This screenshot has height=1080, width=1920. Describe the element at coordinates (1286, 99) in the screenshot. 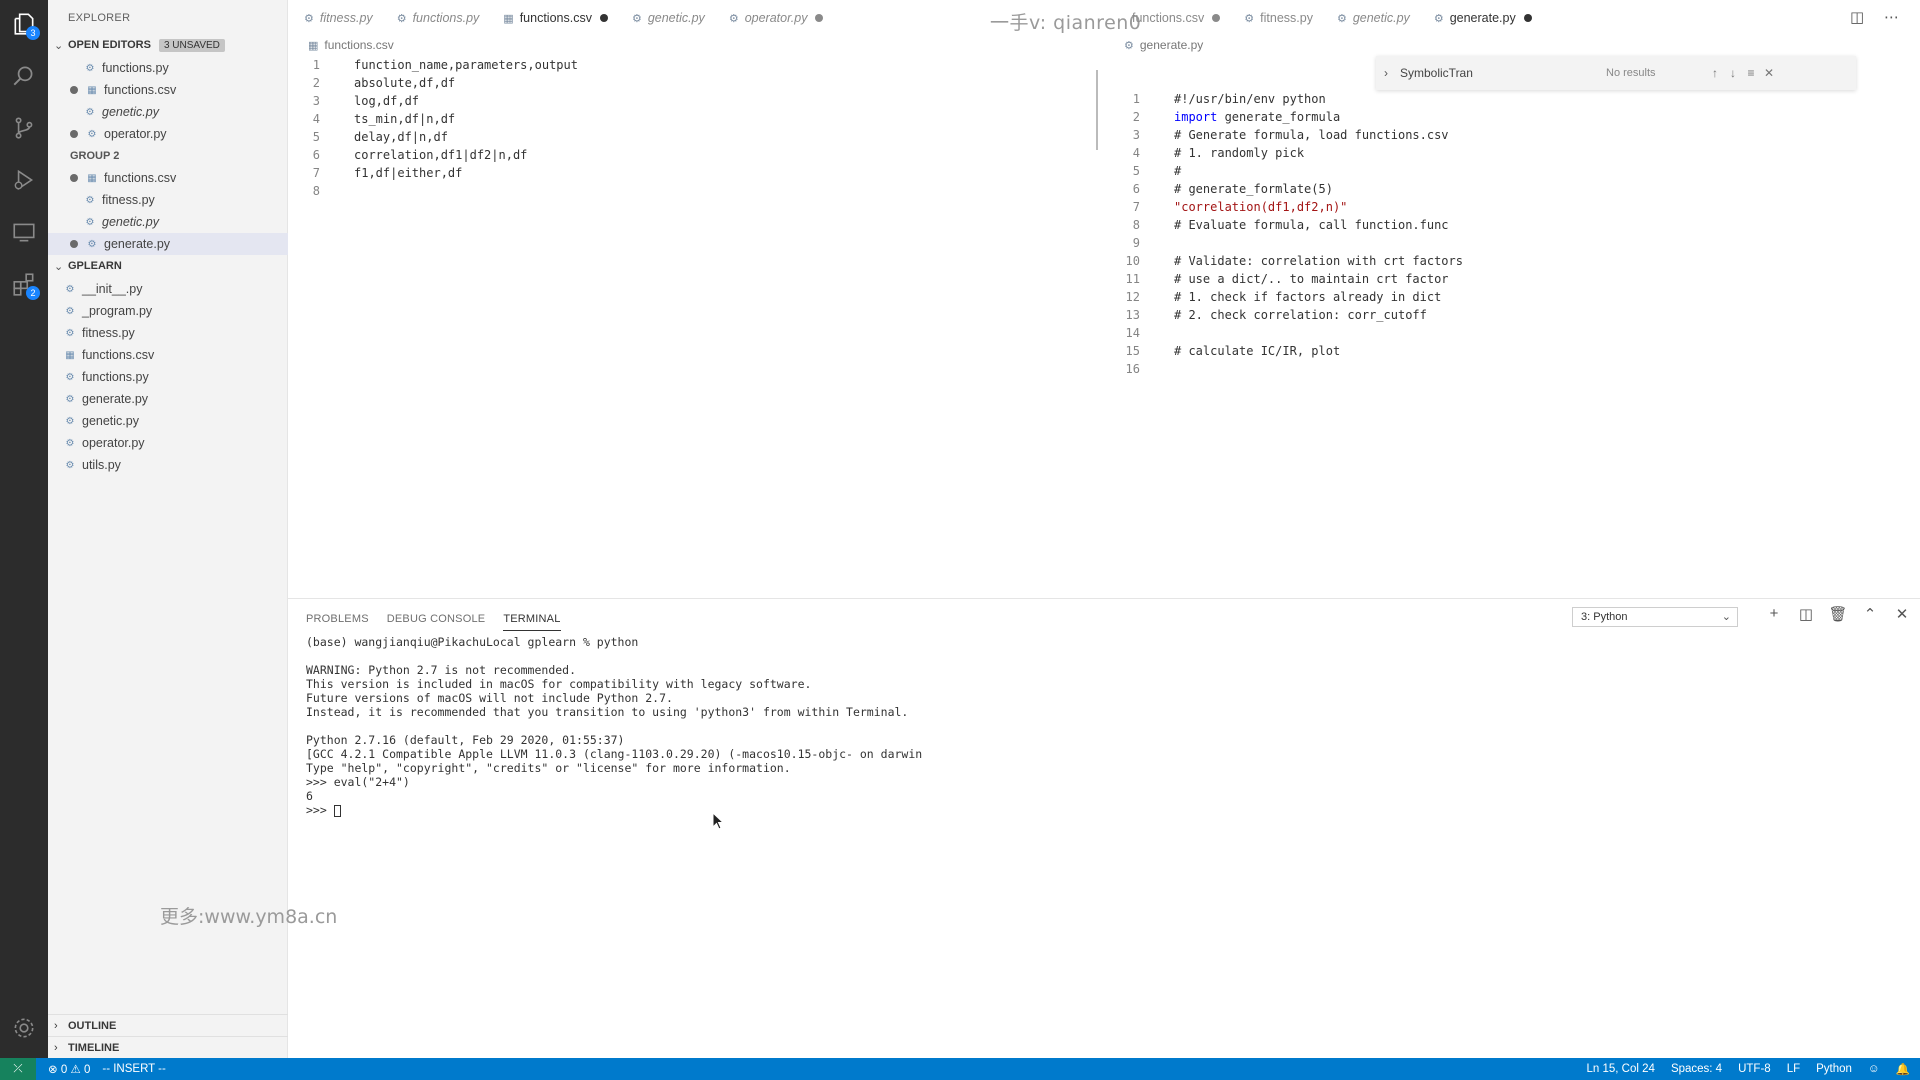

I see `code-line: 1 #!/usr/bin/env python` at that location.